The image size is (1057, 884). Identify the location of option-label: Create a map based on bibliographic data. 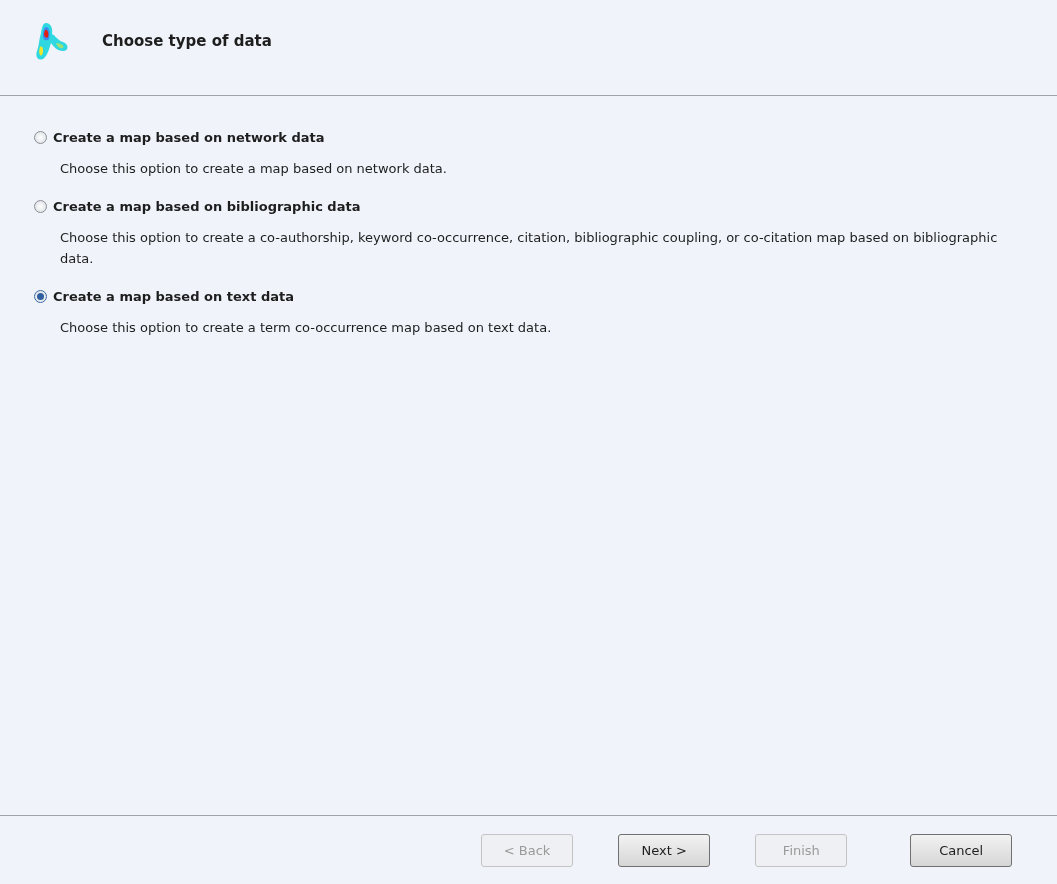
(207, 206).